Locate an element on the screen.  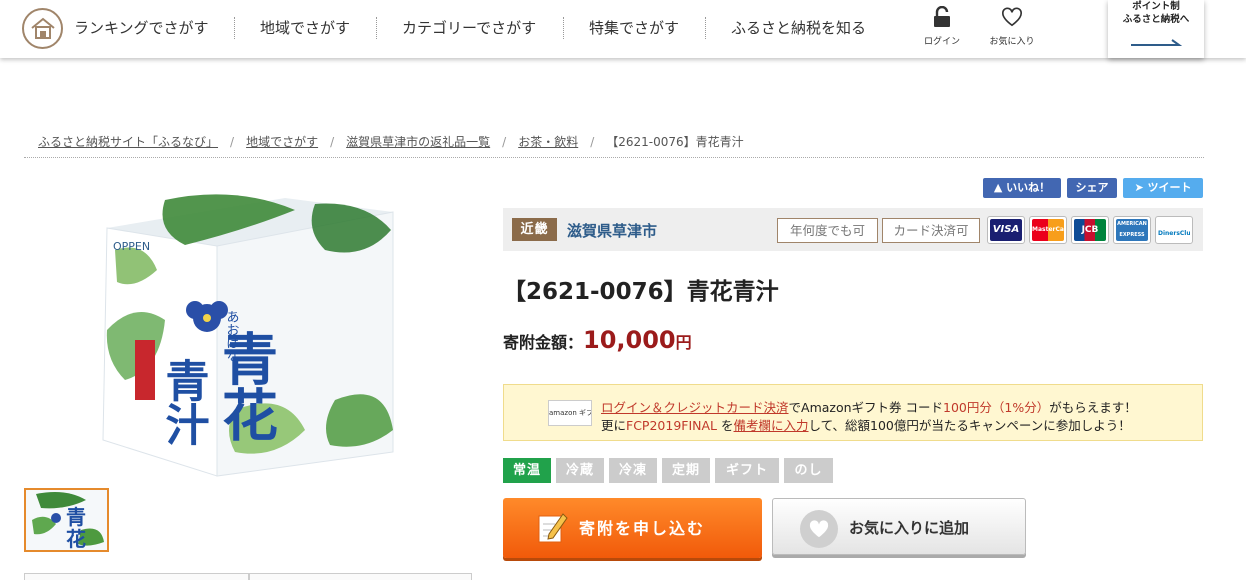
image-title-text: 青花 is located at coordinates (245, 386).